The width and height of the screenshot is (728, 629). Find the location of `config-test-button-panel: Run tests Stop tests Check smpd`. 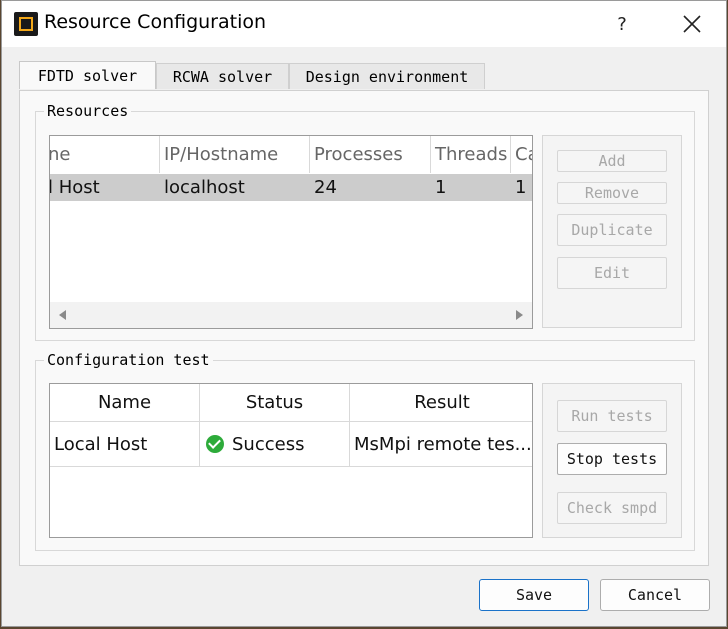

config-test-button-panel: Run tests Stop tests Check smpd is located at coordinates (612, 460).